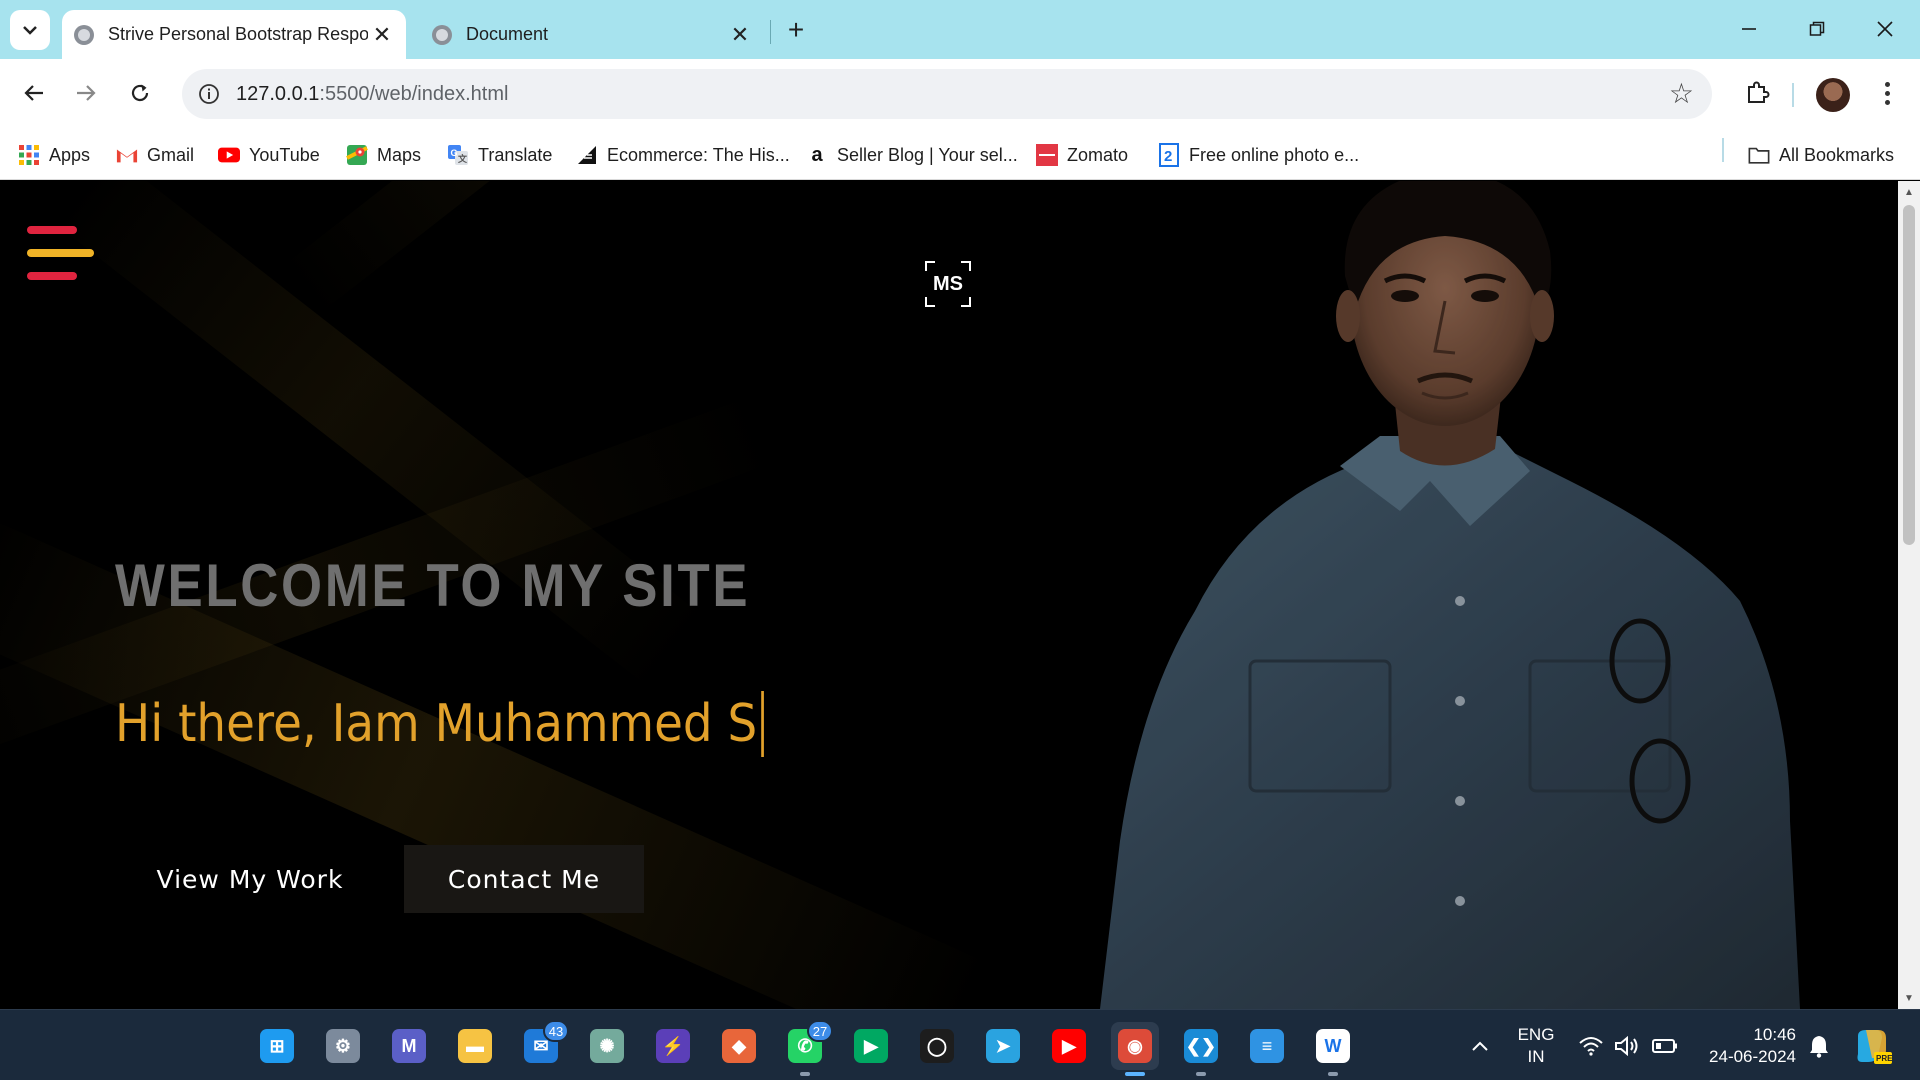 This screenshot has width=1920, height=1080. I want to click on zomato-icon, so click(1047, 155).